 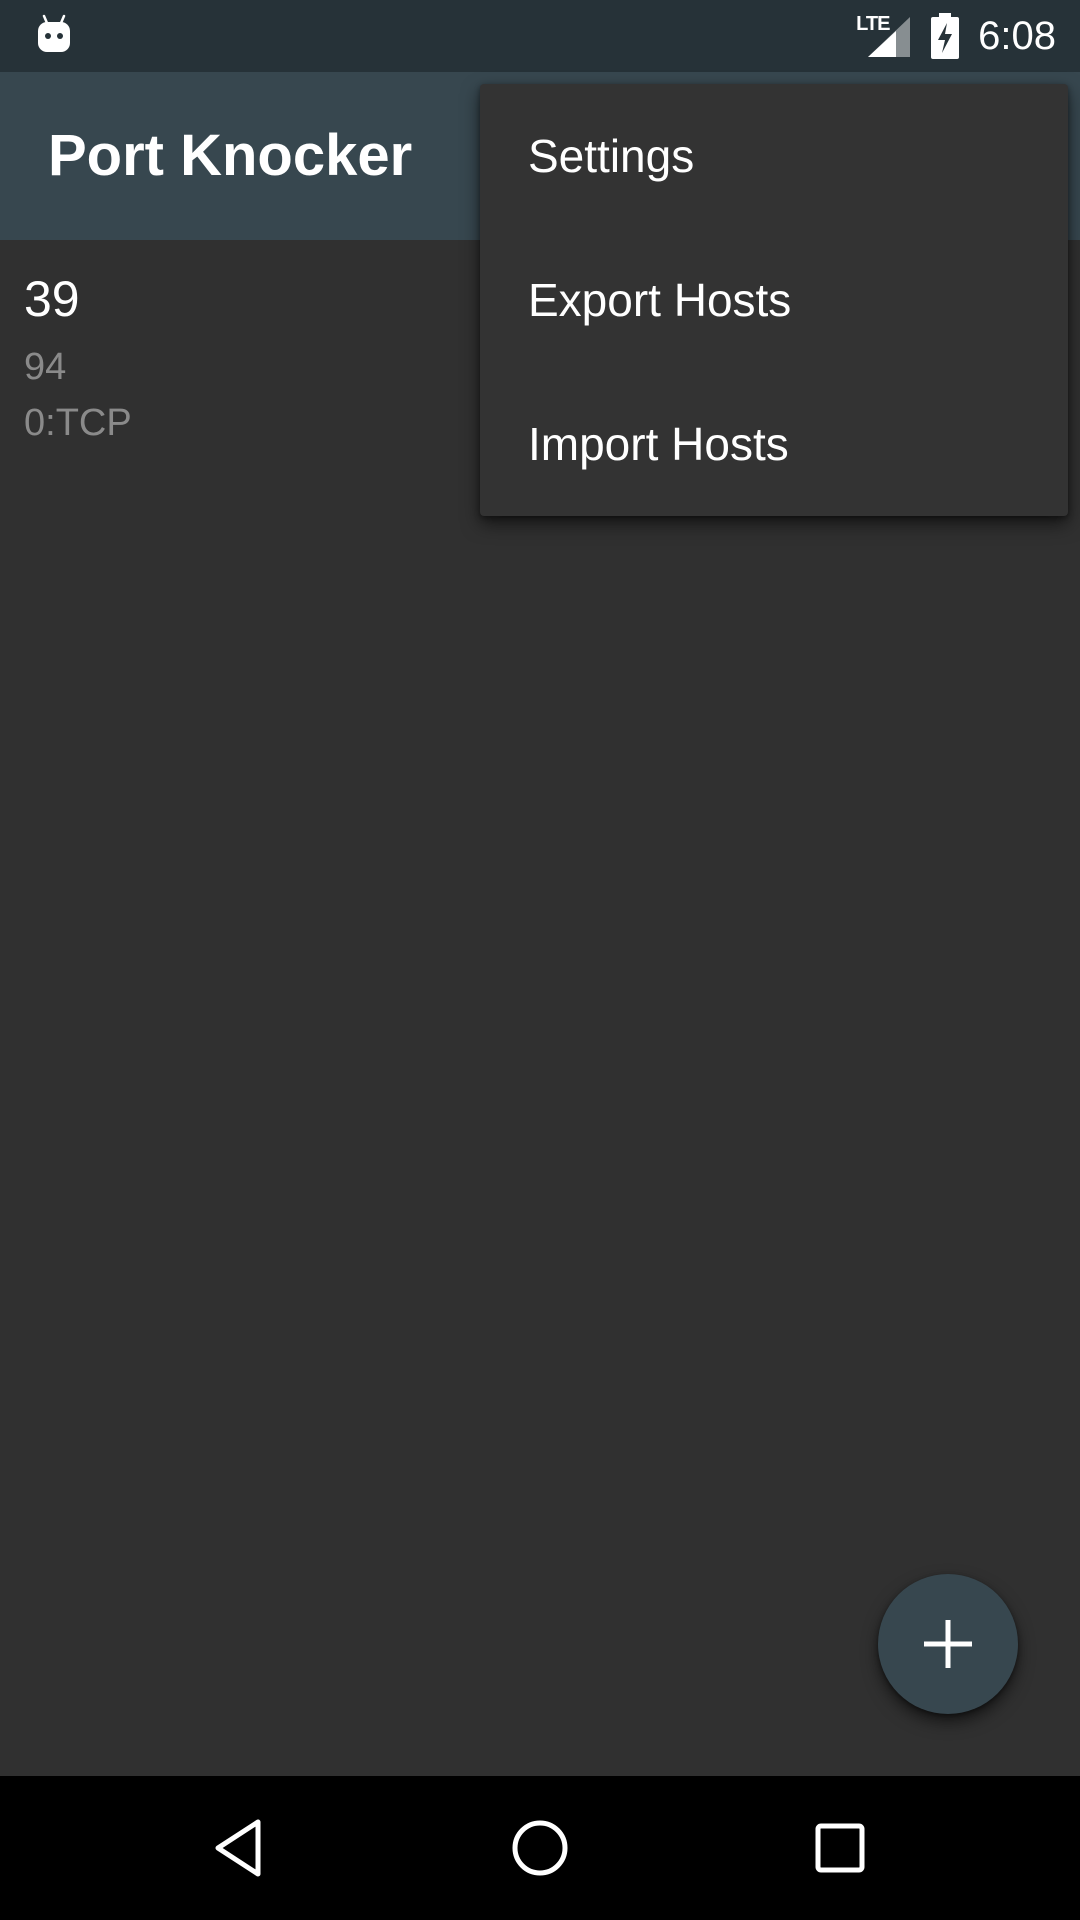 I want to click on lte-signal-icon: LTE, so click(x=884, y=36).